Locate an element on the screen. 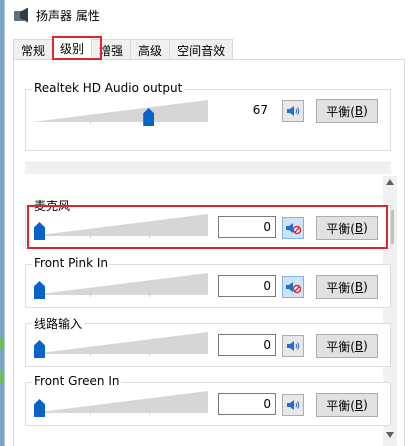 The image size is (419, 446). device-name: Realtek HD Audio output is located at coordinates (108, 88).